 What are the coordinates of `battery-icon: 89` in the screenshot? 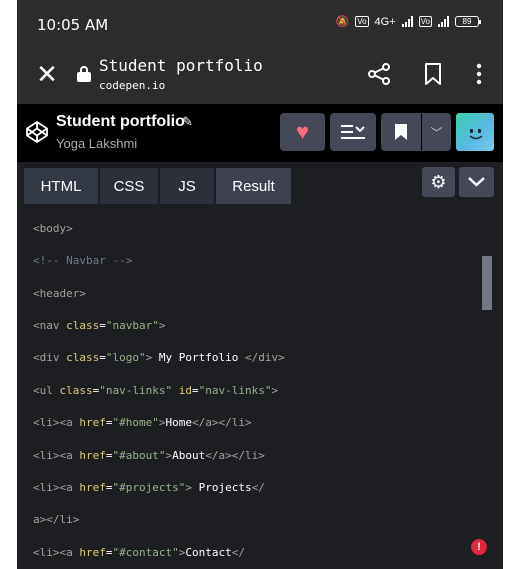 It's located at (468, 21).